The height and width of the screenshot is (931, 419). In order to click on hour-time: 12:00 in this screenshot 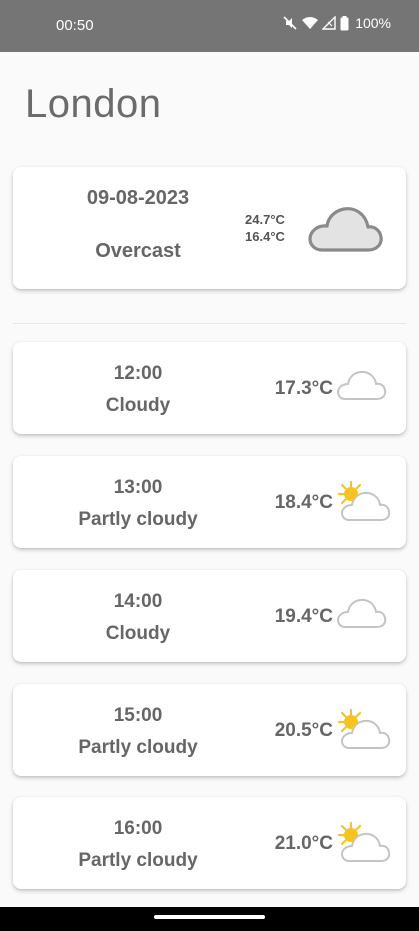, I will do `click(138, 373)`.